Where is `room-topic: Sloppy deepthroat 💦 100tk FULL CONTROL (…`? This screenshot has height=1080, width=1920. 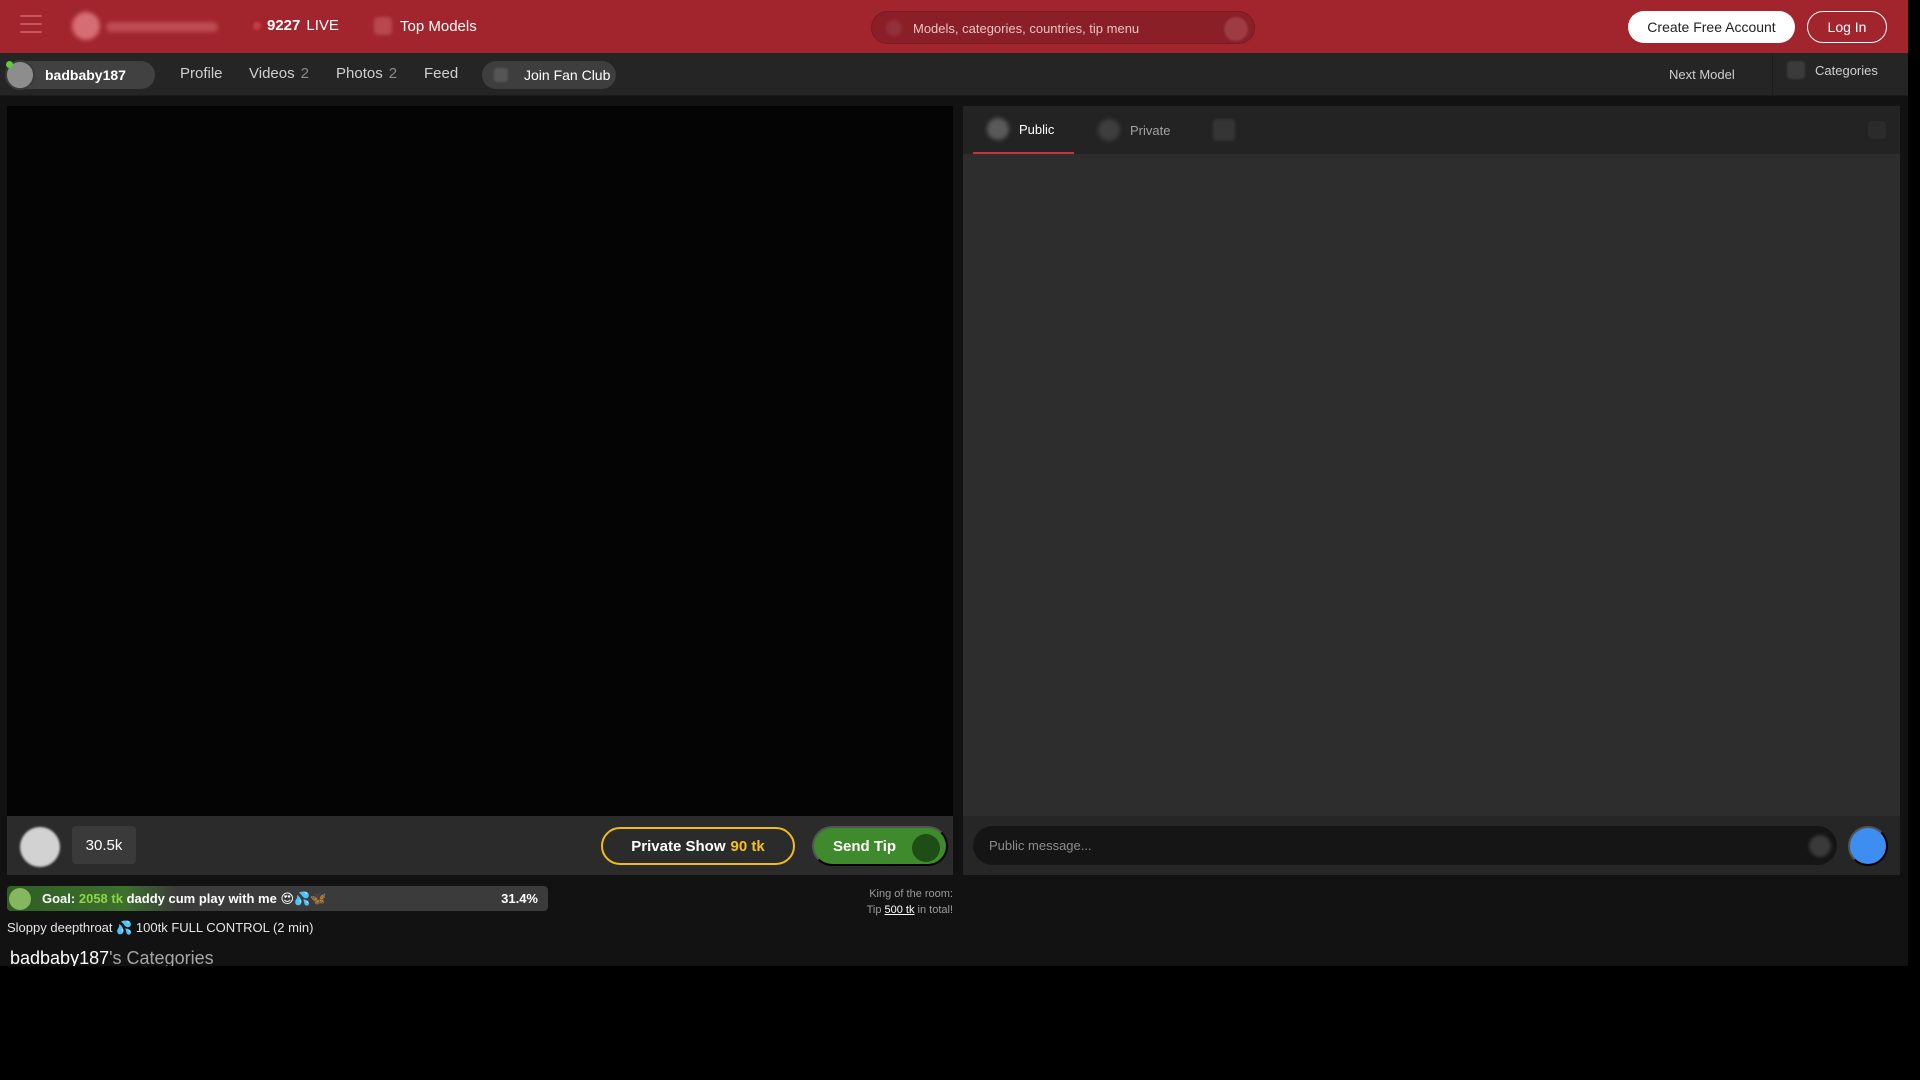
room-topic: Sloppy deepthroat 💦 100tk FULL CONTROL (… is located at coordinates (160, 927).